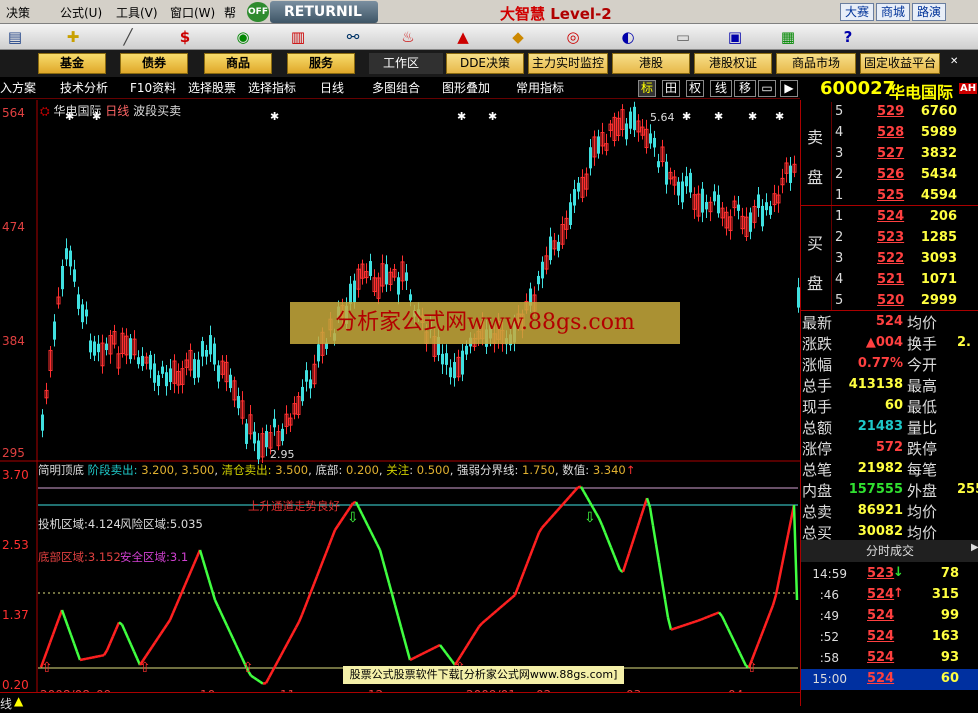  Describe the element at coordinates (889, 175) in the screenshot. I see `sell-row: 2 526 5434` at that location.